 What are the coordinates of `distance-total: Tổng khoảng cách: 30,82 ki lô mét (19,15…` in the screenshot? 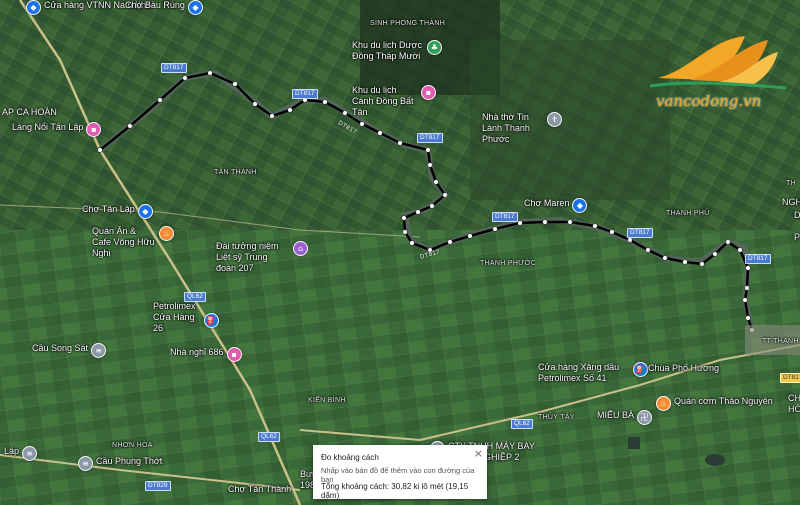 It's located at (395, 491).